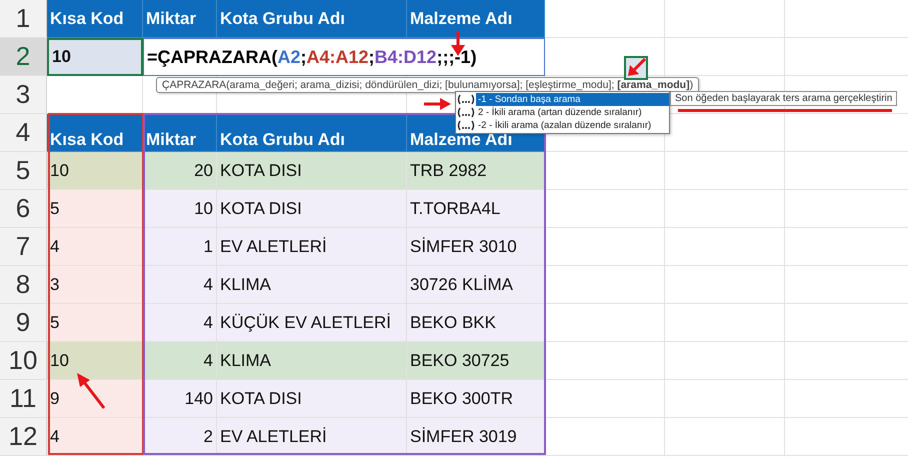 The width and height of the screenshot is (908, 460). What do you see at coordinates (180, 247) in the screenshot?
I see `table-cell: 1` at bounding box center [180, 247].